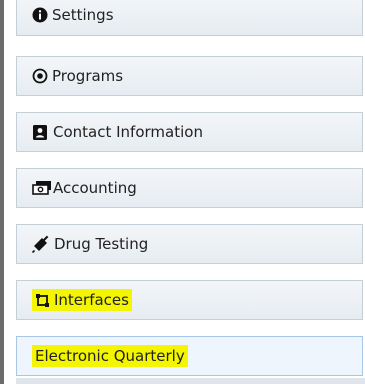 The height and width of the screenshot is (384, 365). I want to click on contact-card-icon, so click(40, 132).